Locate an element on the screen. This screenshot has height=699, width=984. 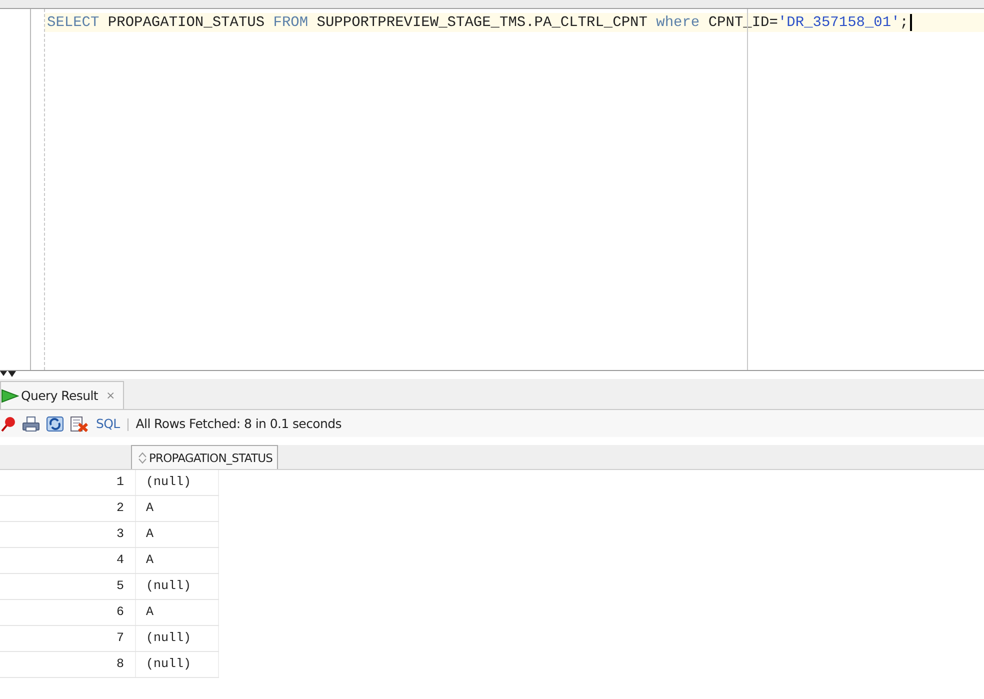
run-arrow-icon is located at coordinates (10, 395).